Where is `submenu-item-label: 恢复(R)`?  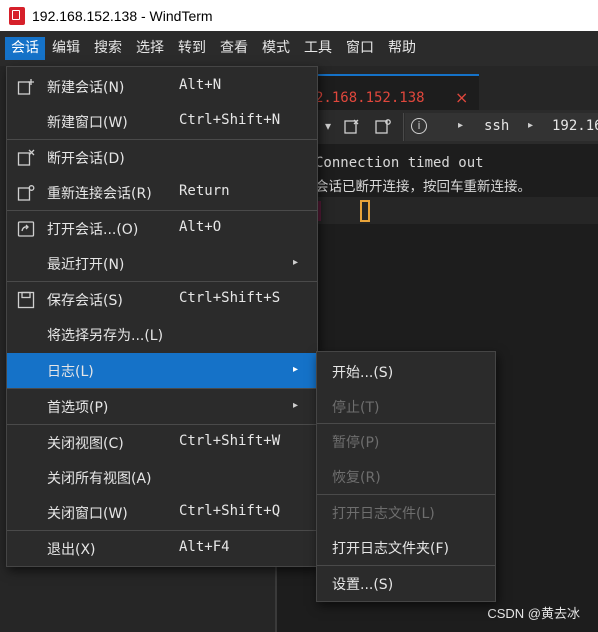 submenu-item-label: 恢复(R) is located at coordinates (356, 478).